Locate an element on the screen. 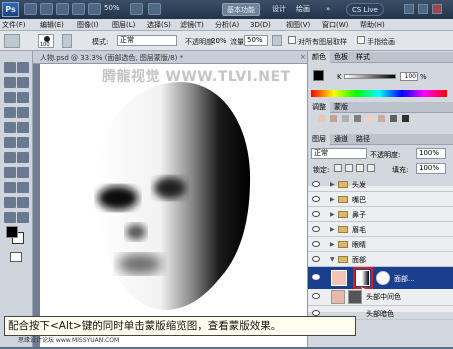 The image size is (453, 349). close-icon is located at coordinates (437, 9).